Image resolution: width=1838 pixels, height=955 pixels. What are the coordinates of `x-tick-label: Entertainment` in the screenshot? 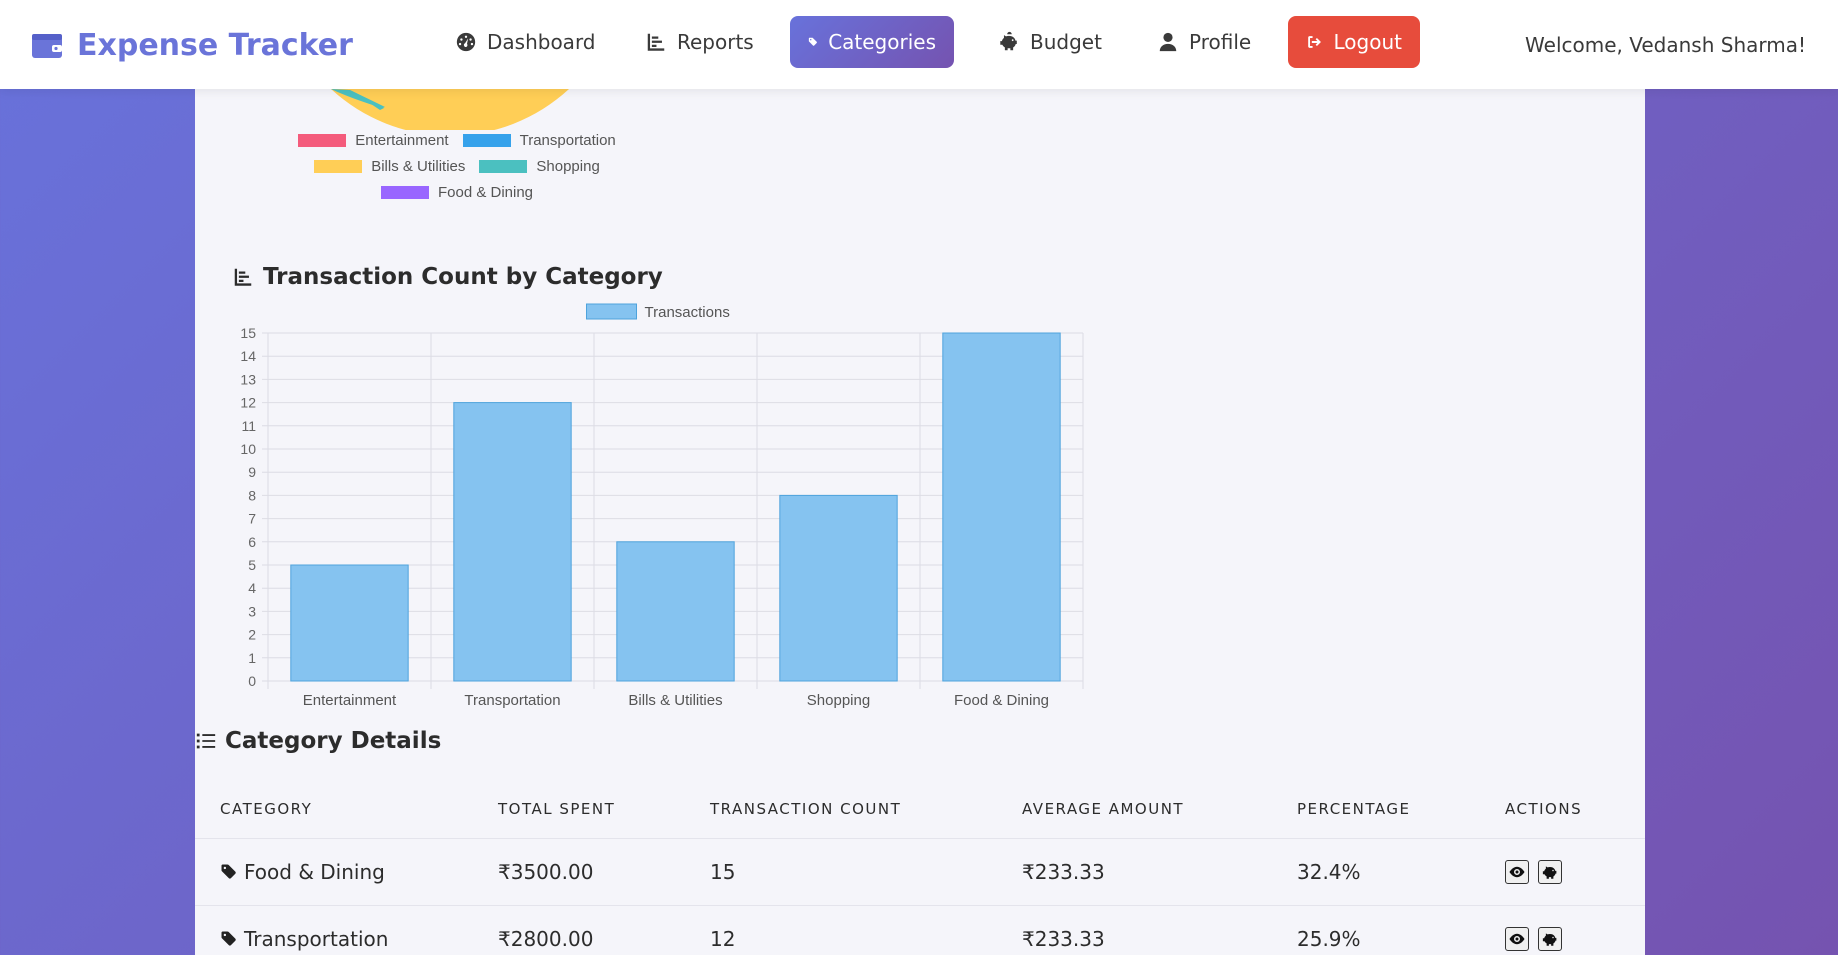 It's located at (350, 700).